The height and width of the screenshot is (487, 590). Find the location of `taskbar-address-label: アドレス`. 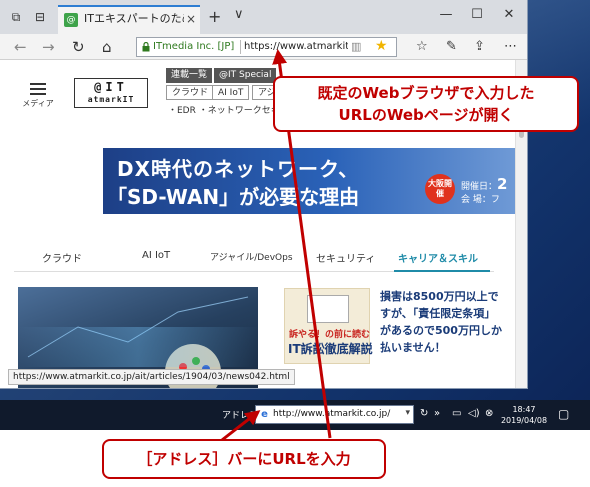

taskbar-address-label: アドレス is located at coordinates (240, 416).